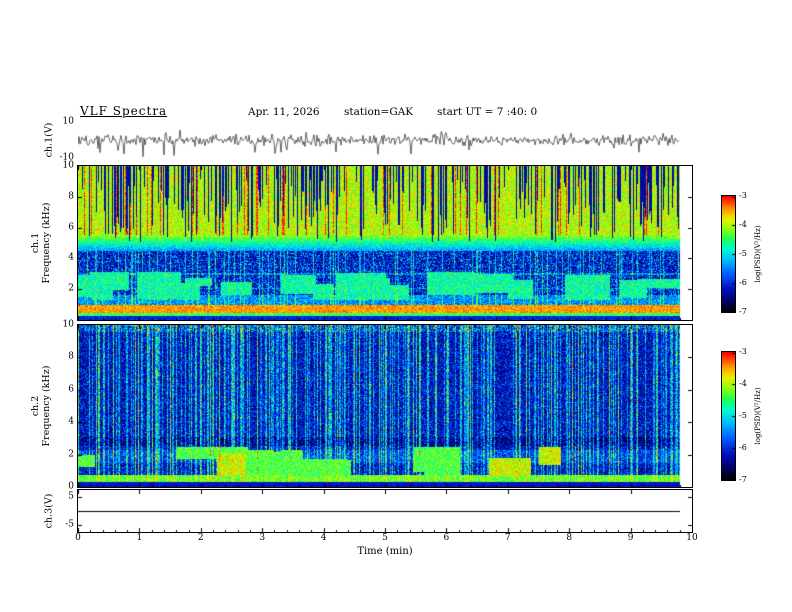  Describe the element at coordinates (487, 112) in the screenshot. I see `plot-start-ut: start UT = 7 :40: 0` at that location.